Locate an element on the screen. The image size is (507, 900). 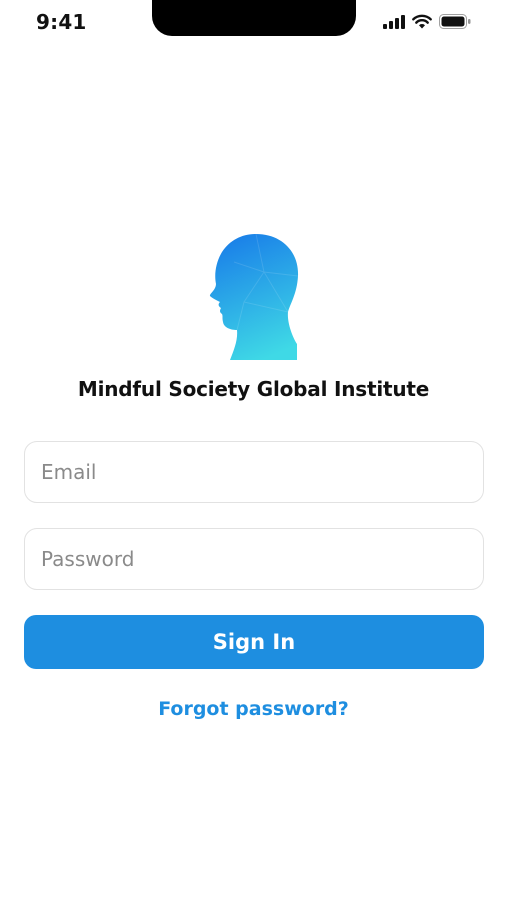
brand-logo is located at coordinates (254, 297).